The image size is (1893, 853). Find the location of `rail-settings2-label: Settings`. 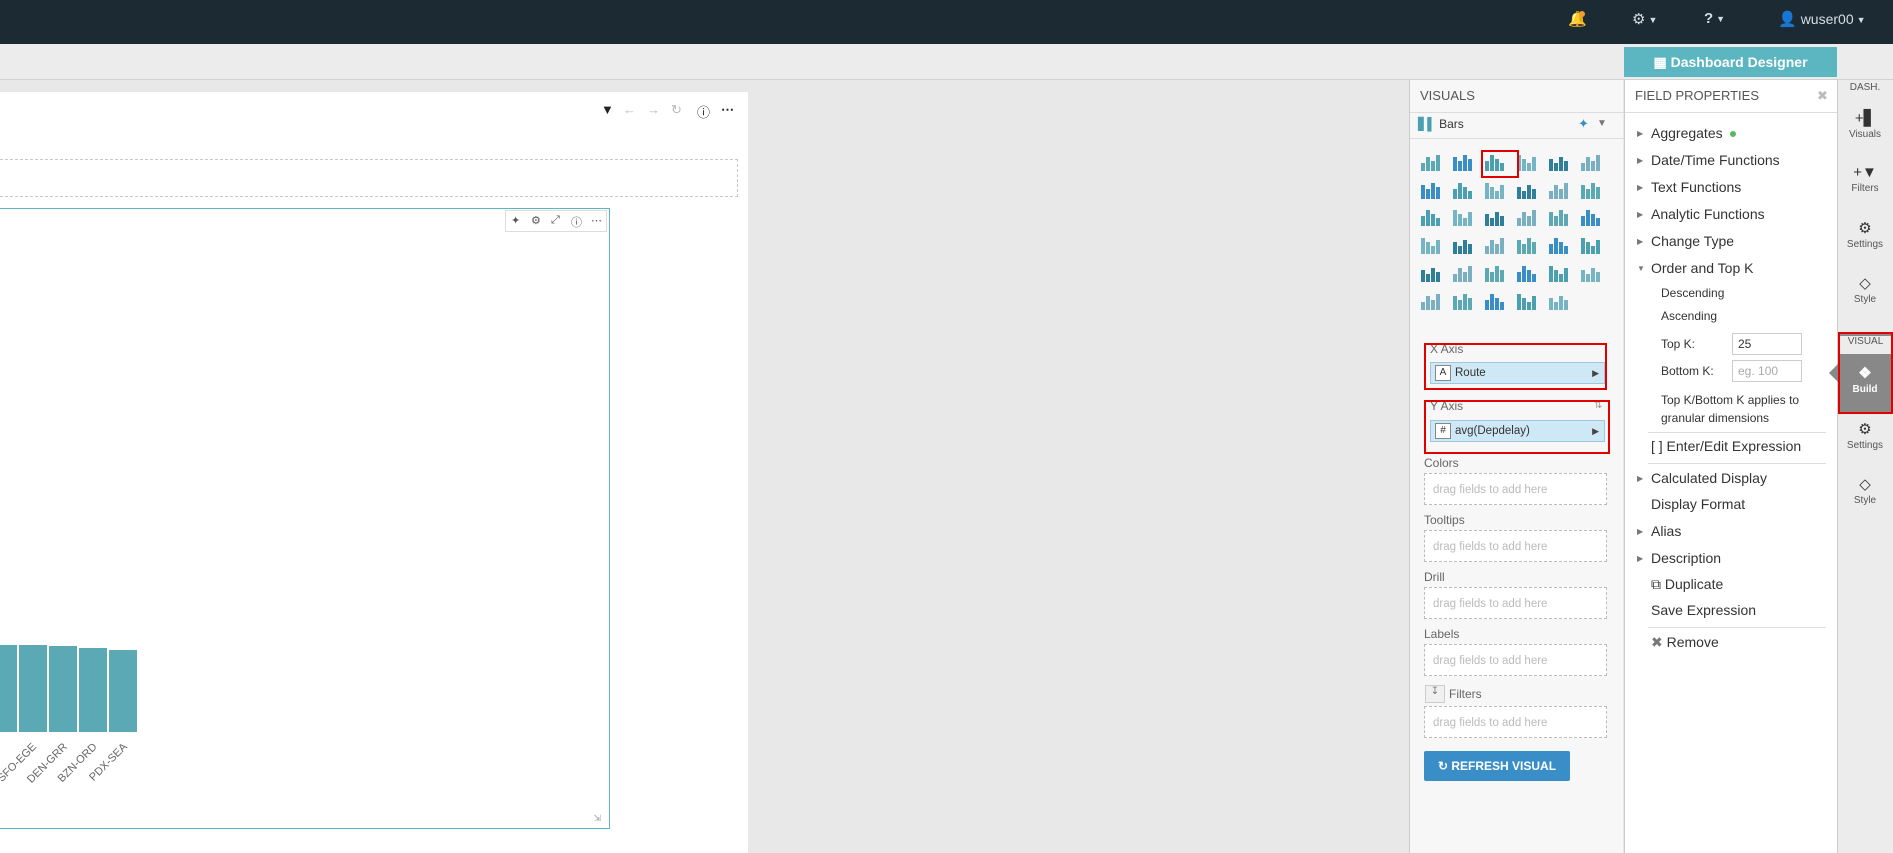

rail-settings2-label: Settings is located at coordinates (1865, 445).